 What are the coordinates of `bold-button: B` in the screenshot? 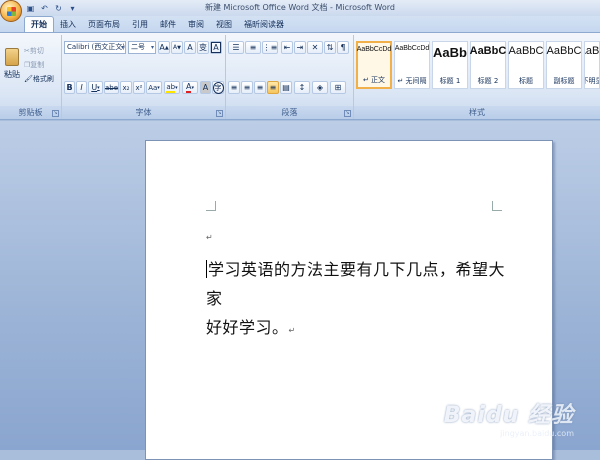 It's located at (69, 87).